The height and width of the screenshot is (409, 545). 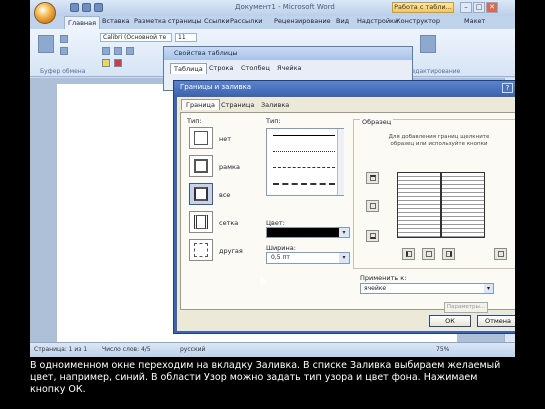 I want to click on redo-icon, so click(x=98, y=7).